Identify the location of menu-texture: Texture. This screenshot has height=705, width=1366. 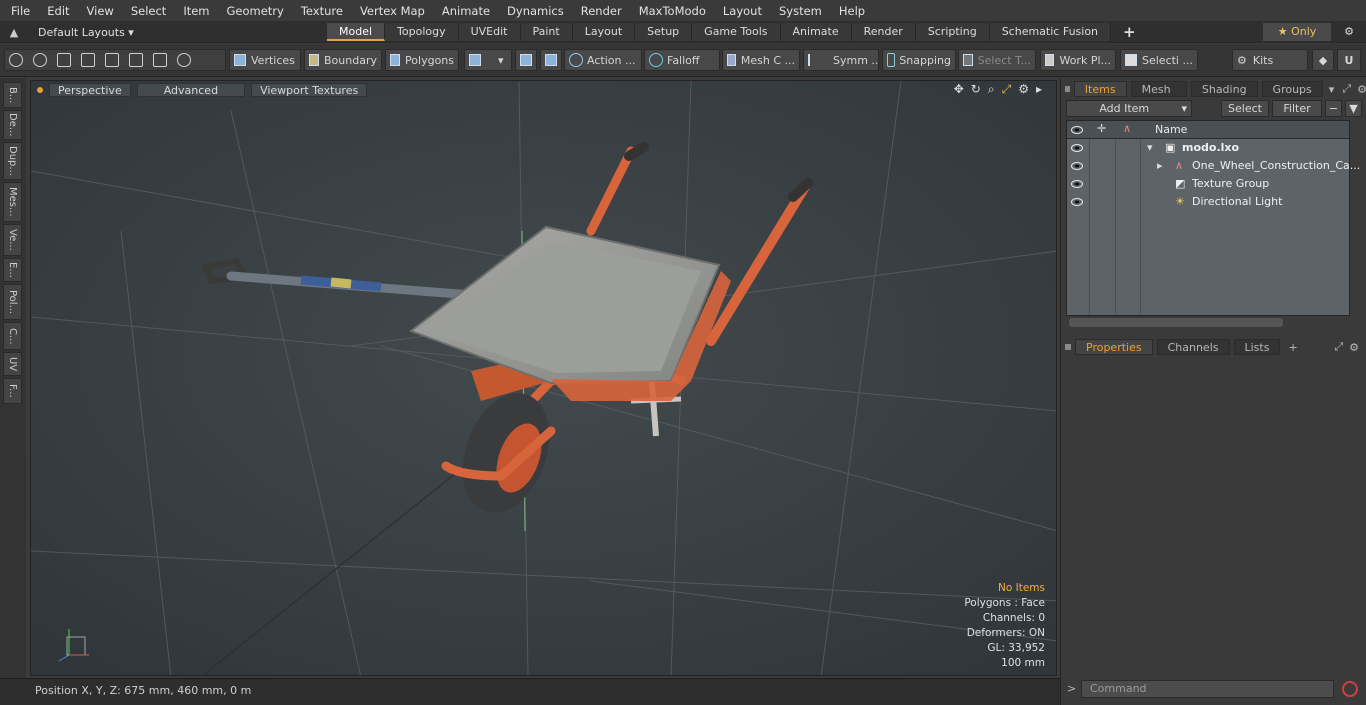
(319, 11).